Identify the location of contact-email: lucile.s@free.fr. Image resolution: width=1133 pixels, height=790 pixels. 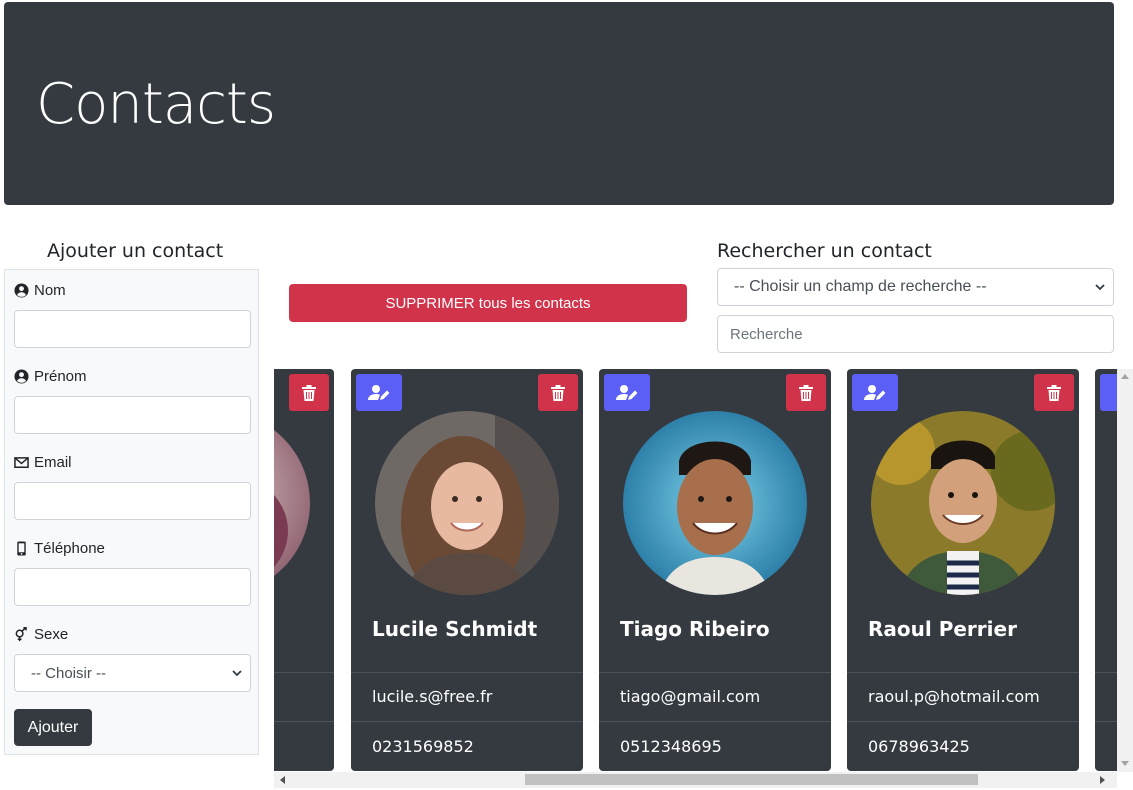
(432, 696).